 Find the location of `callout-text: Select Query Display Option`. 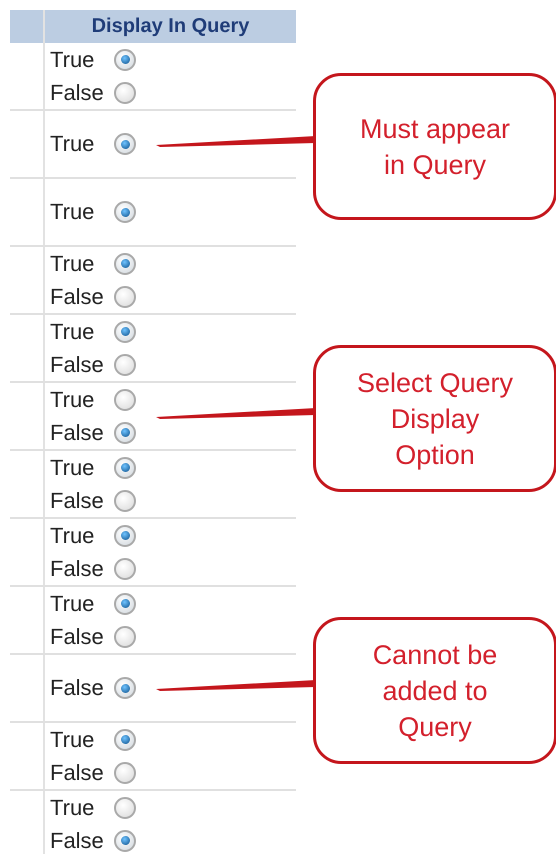

callout-text: Select Query Display Option is located at coordinates (435, 419).